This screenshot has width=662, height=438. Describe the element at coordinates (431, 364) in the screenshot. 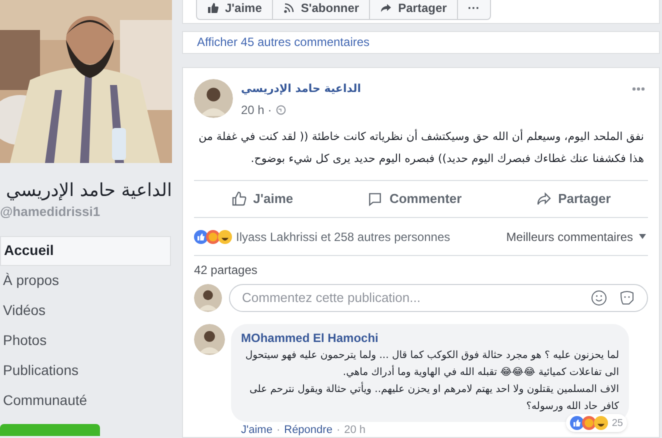

I see `comment-text: لما يحزنون عليه ؟ هو مجرد حثالة فوق الكوكب كما قال ... ولما يترحمون عليه فهو سيتحول الى تفاعلات كميائية 😂😂😂 تقبله الله في الهاوية وما أدراك ماهي.` at that location.